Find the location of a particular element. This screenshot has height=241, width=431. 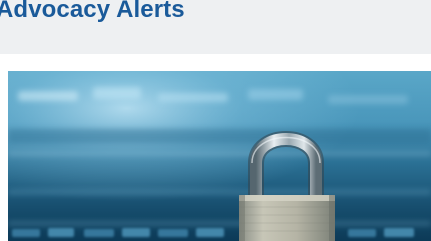

keyboard-keys is located at coordinates (213, 232).